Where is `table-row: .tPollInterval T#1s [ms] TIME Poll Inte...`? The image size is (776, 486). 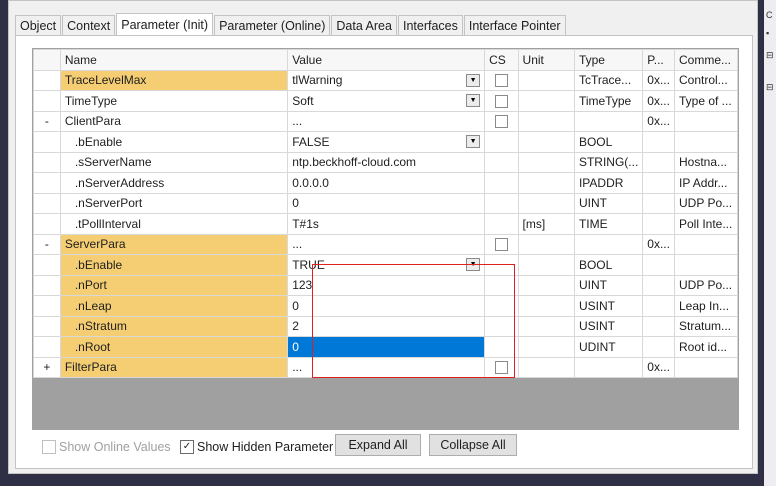
table-row: .tPollInterval T#1s [ms] TIME Poll Inte... is located at coordinates (385, 224).